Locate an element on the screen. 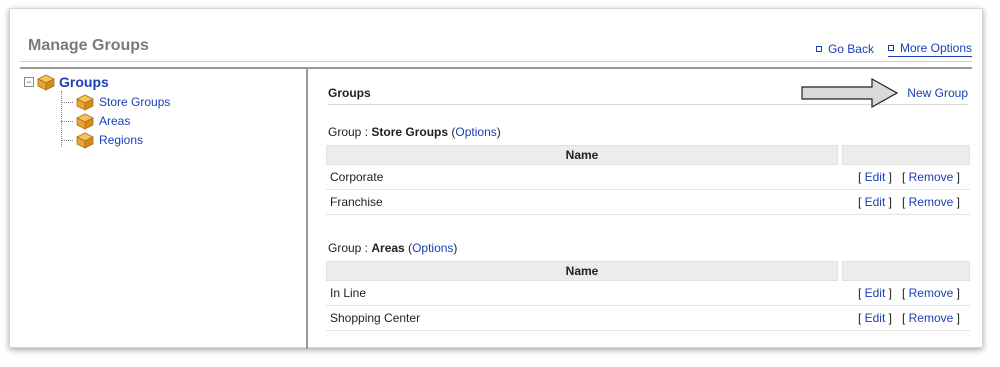 This screenshot has width=1000, height=367. tree-item-label: Store Groups is located at coordinates (135, 102).